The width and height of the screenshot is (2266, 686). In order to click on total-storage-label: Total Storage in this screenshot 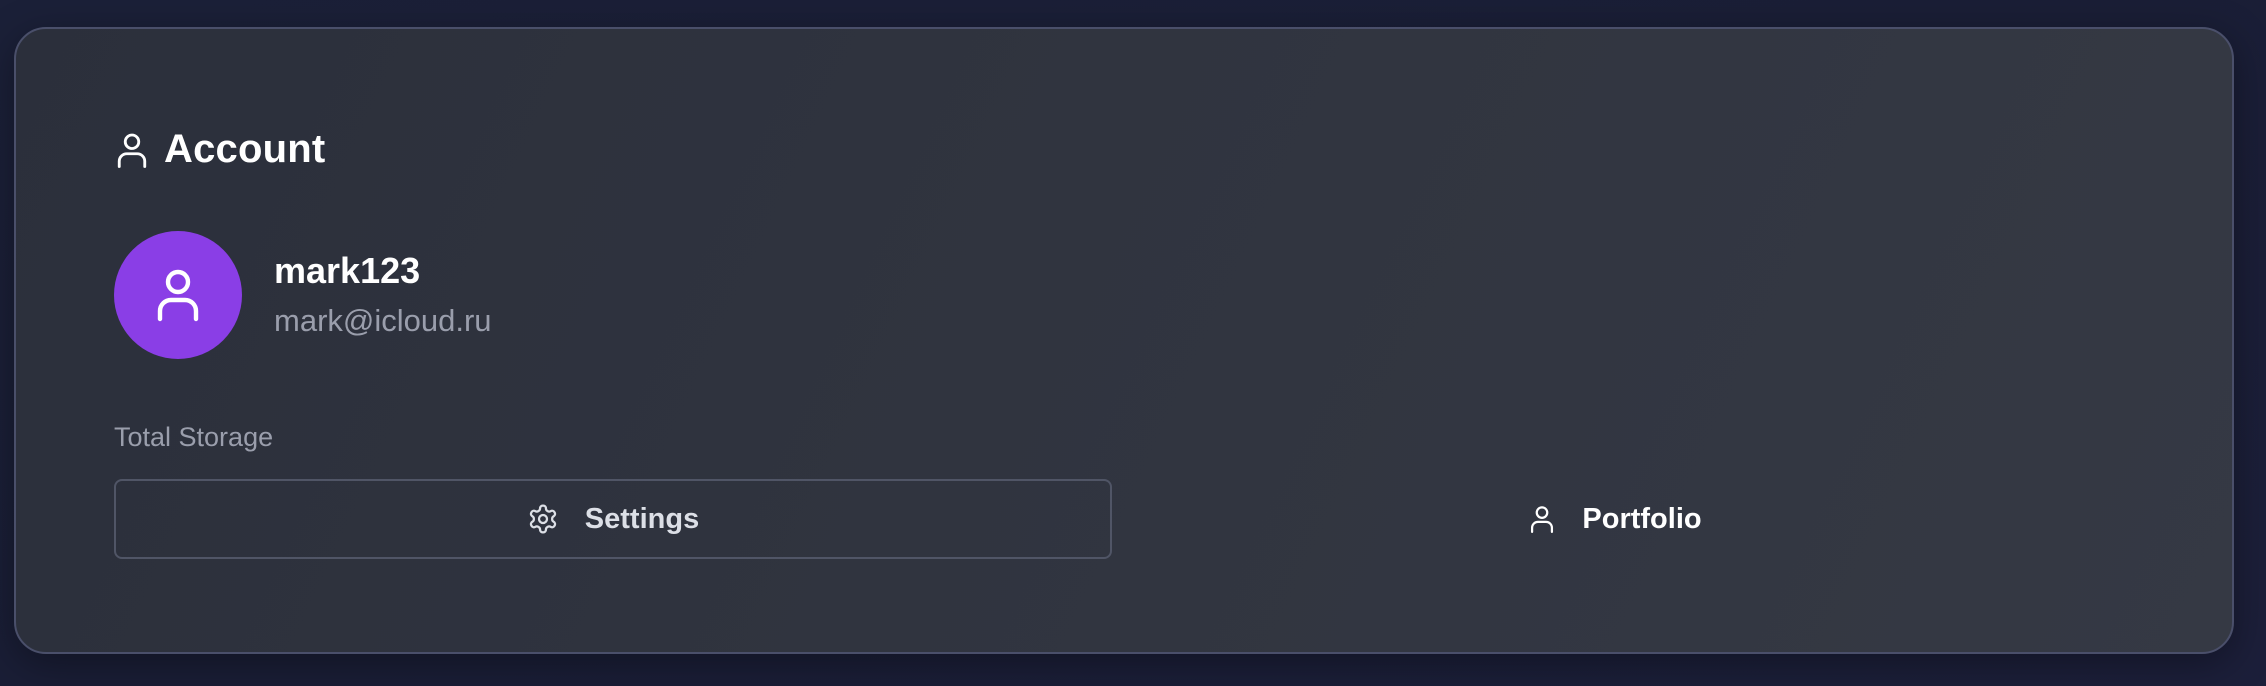, I will do `click(194, 437)`.